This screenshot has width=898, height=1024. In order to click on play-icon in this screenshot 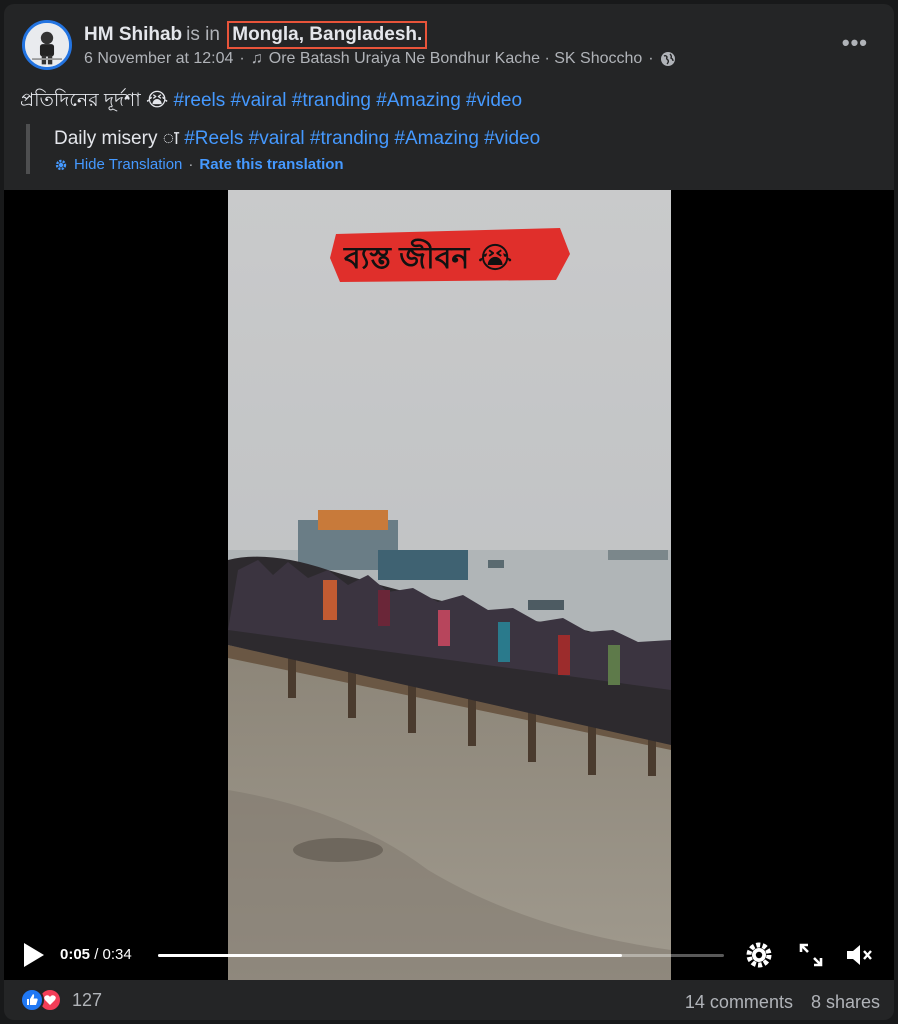, I will do `click(34, 955)`.